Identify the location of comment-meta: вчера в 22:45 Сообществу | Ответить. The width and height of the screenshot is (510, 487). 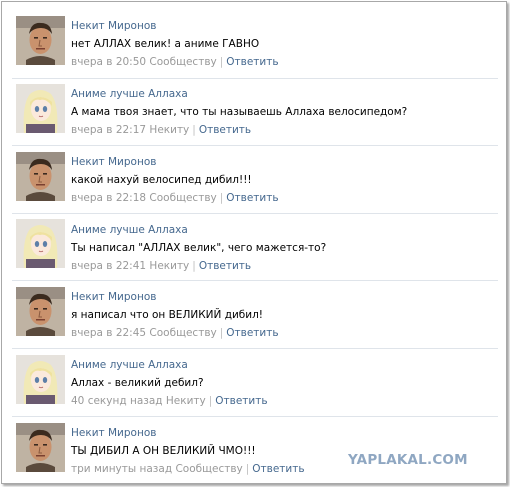
(175, 333).